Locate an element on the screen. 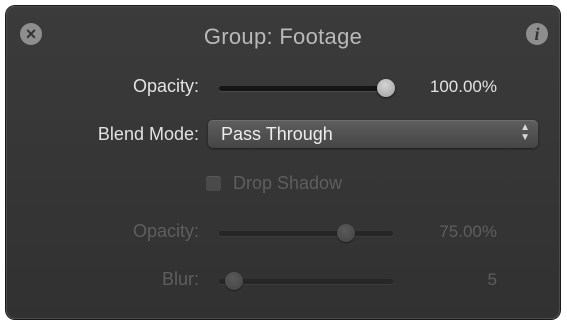  blur-label: Blur: is located at coordinates (180, 279).